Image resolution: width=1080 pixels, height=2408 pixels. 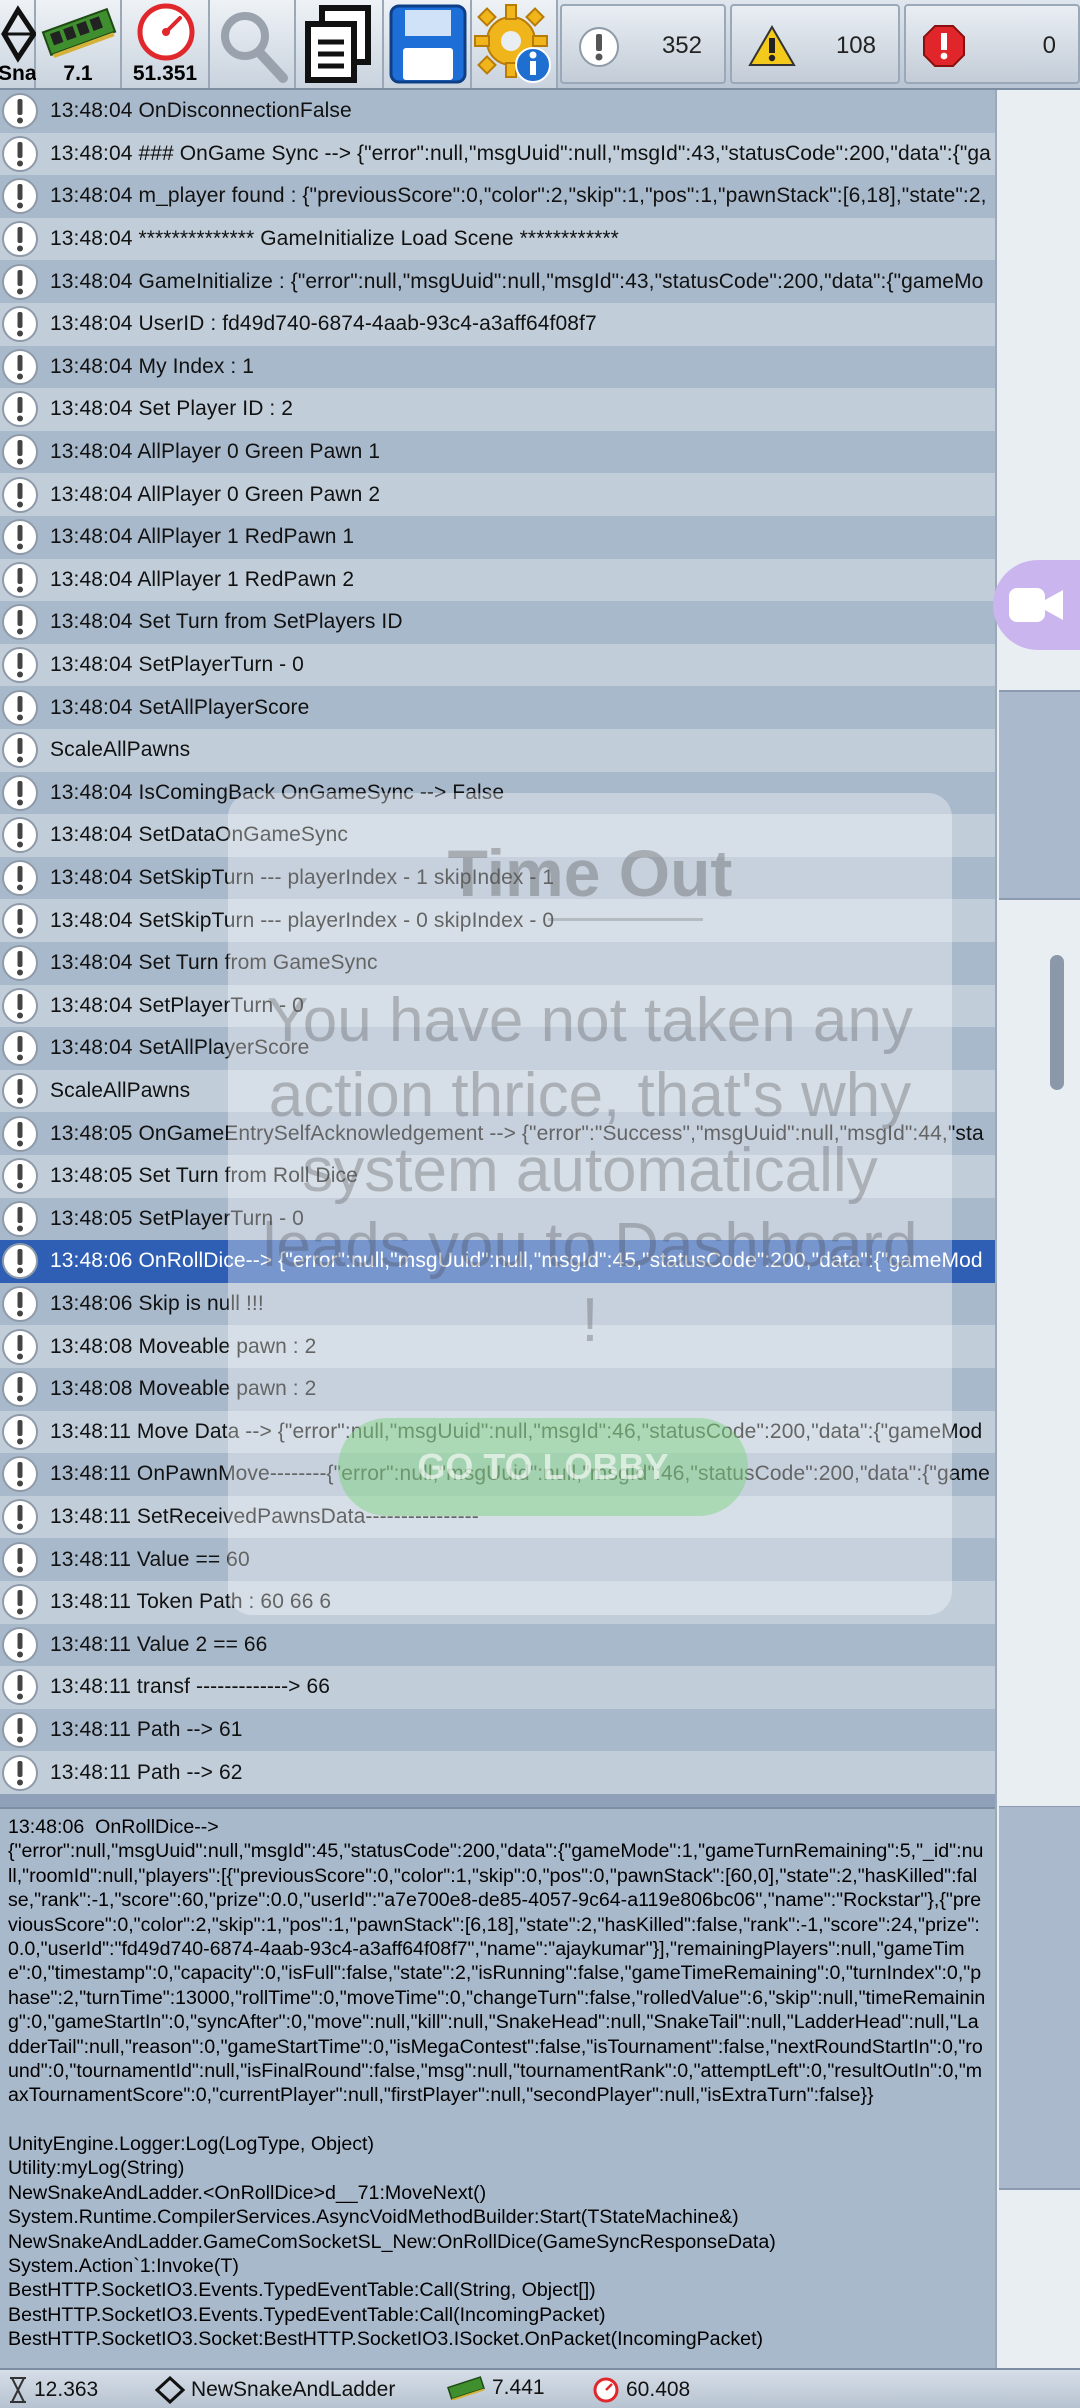 I want to click on app-caption: Sna, so click(x=18, y=73).